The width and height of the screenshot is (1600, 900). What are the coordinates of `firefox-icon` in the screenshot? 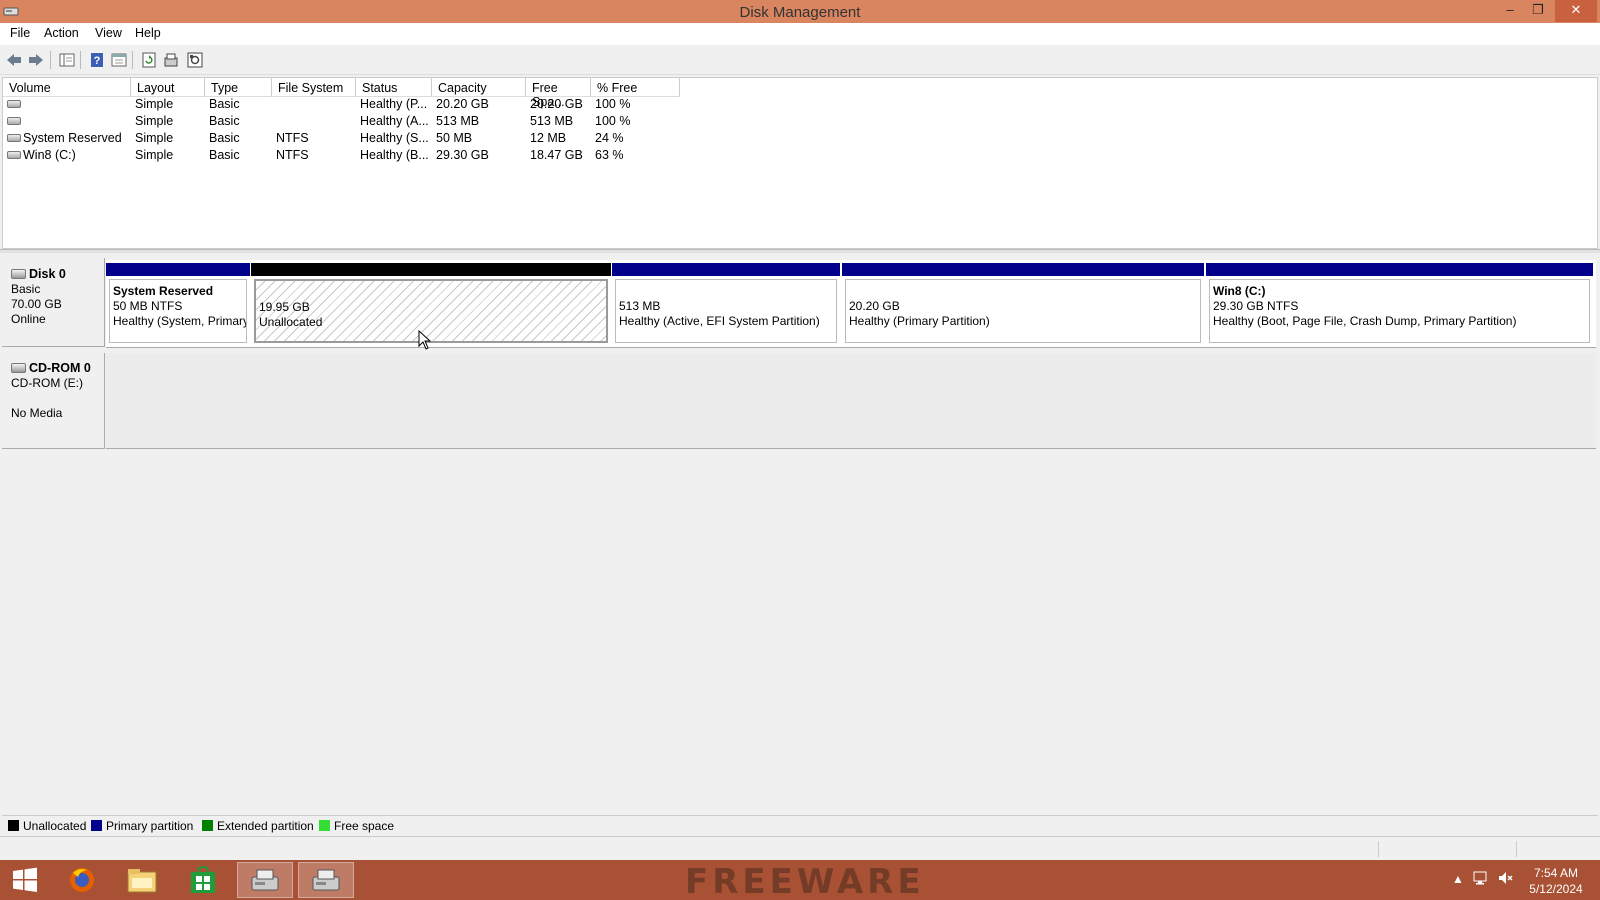 It's located at (82, 880).